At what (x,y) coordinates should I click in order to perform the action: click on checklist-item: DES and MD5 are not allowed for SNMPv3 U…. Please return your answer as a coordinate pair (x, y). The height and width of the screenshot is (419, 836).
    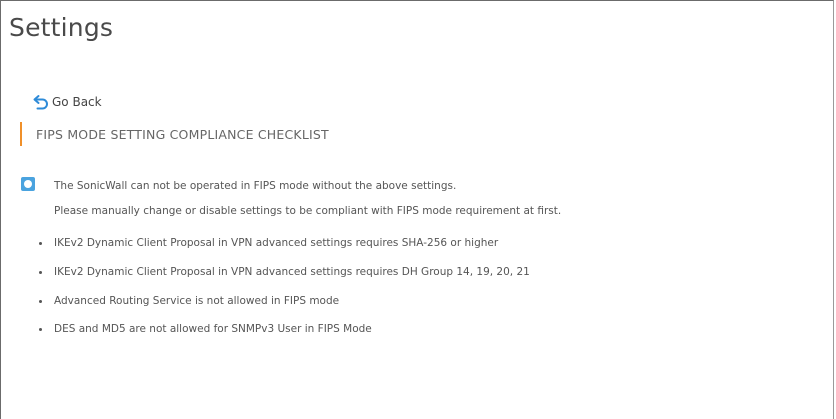
    Looking at the image, I should click on (389, 329).